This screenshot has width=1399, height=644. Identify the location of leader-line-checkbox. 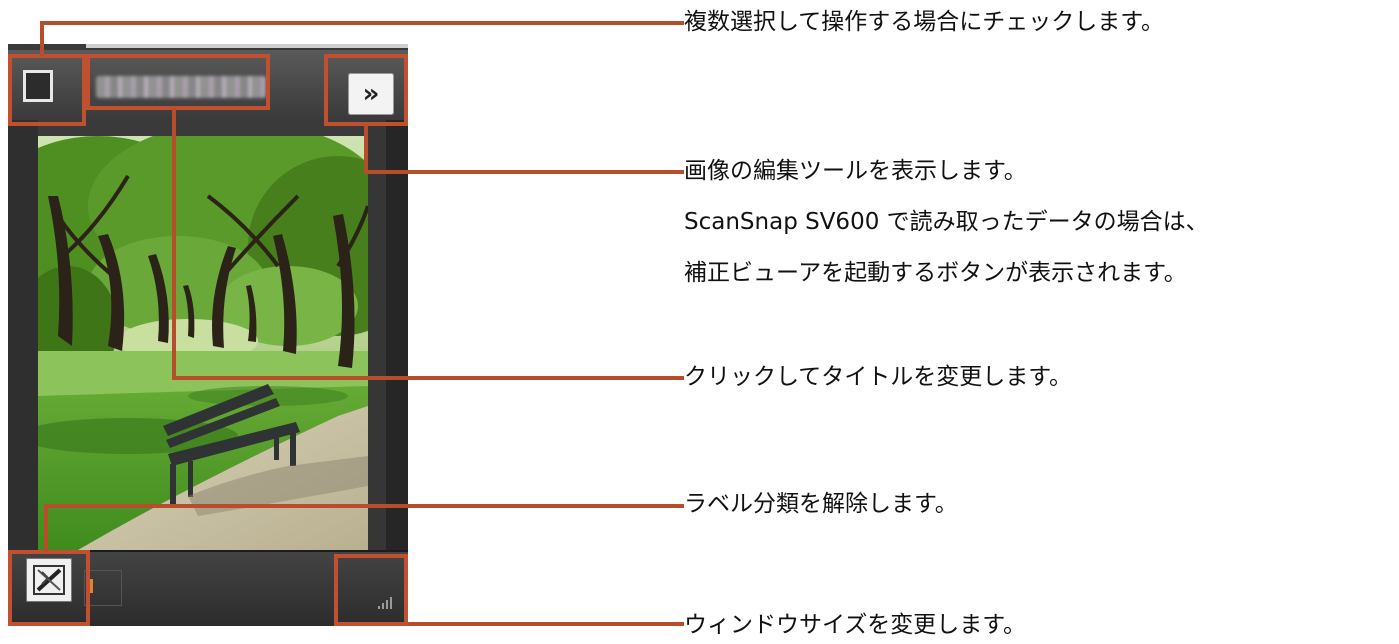
(42, 39).